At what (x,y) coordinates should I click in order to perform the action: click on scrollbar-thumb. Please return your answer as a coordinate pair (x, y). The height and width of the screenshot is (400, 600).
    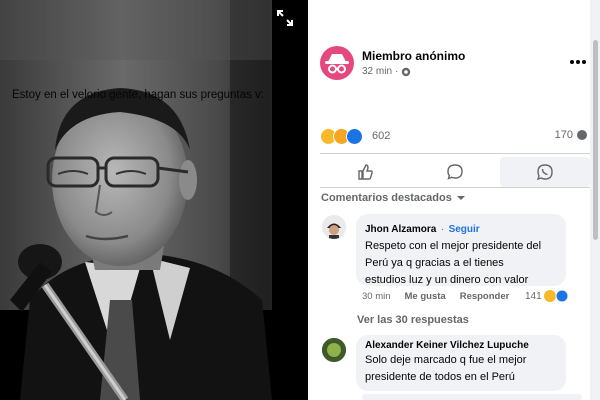
    Looking at the image, I should click on (595, 140).